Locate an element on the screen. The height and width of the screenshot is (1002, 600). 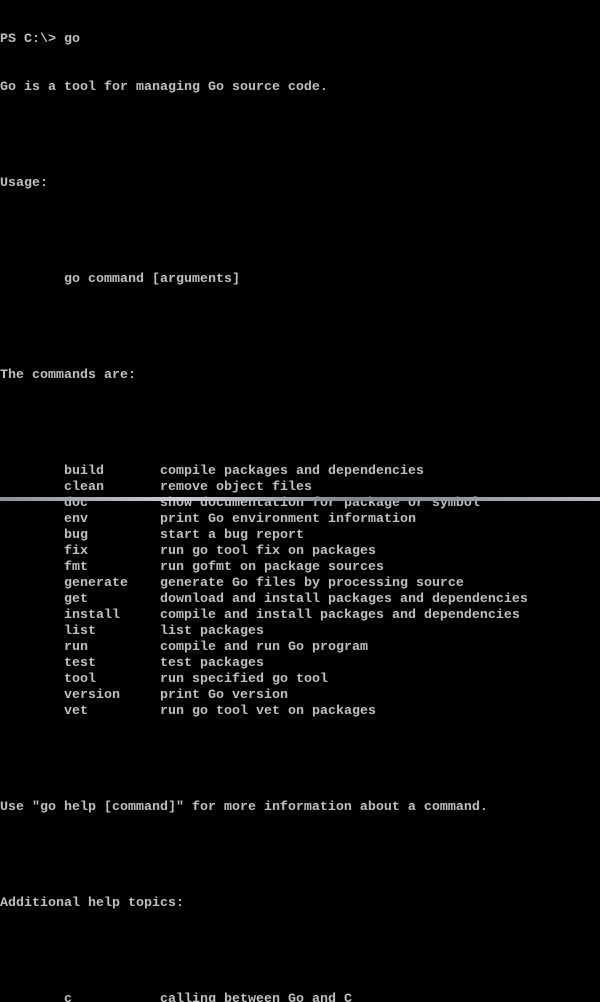
command-row-name: tool is located at coordinates (80, 679).